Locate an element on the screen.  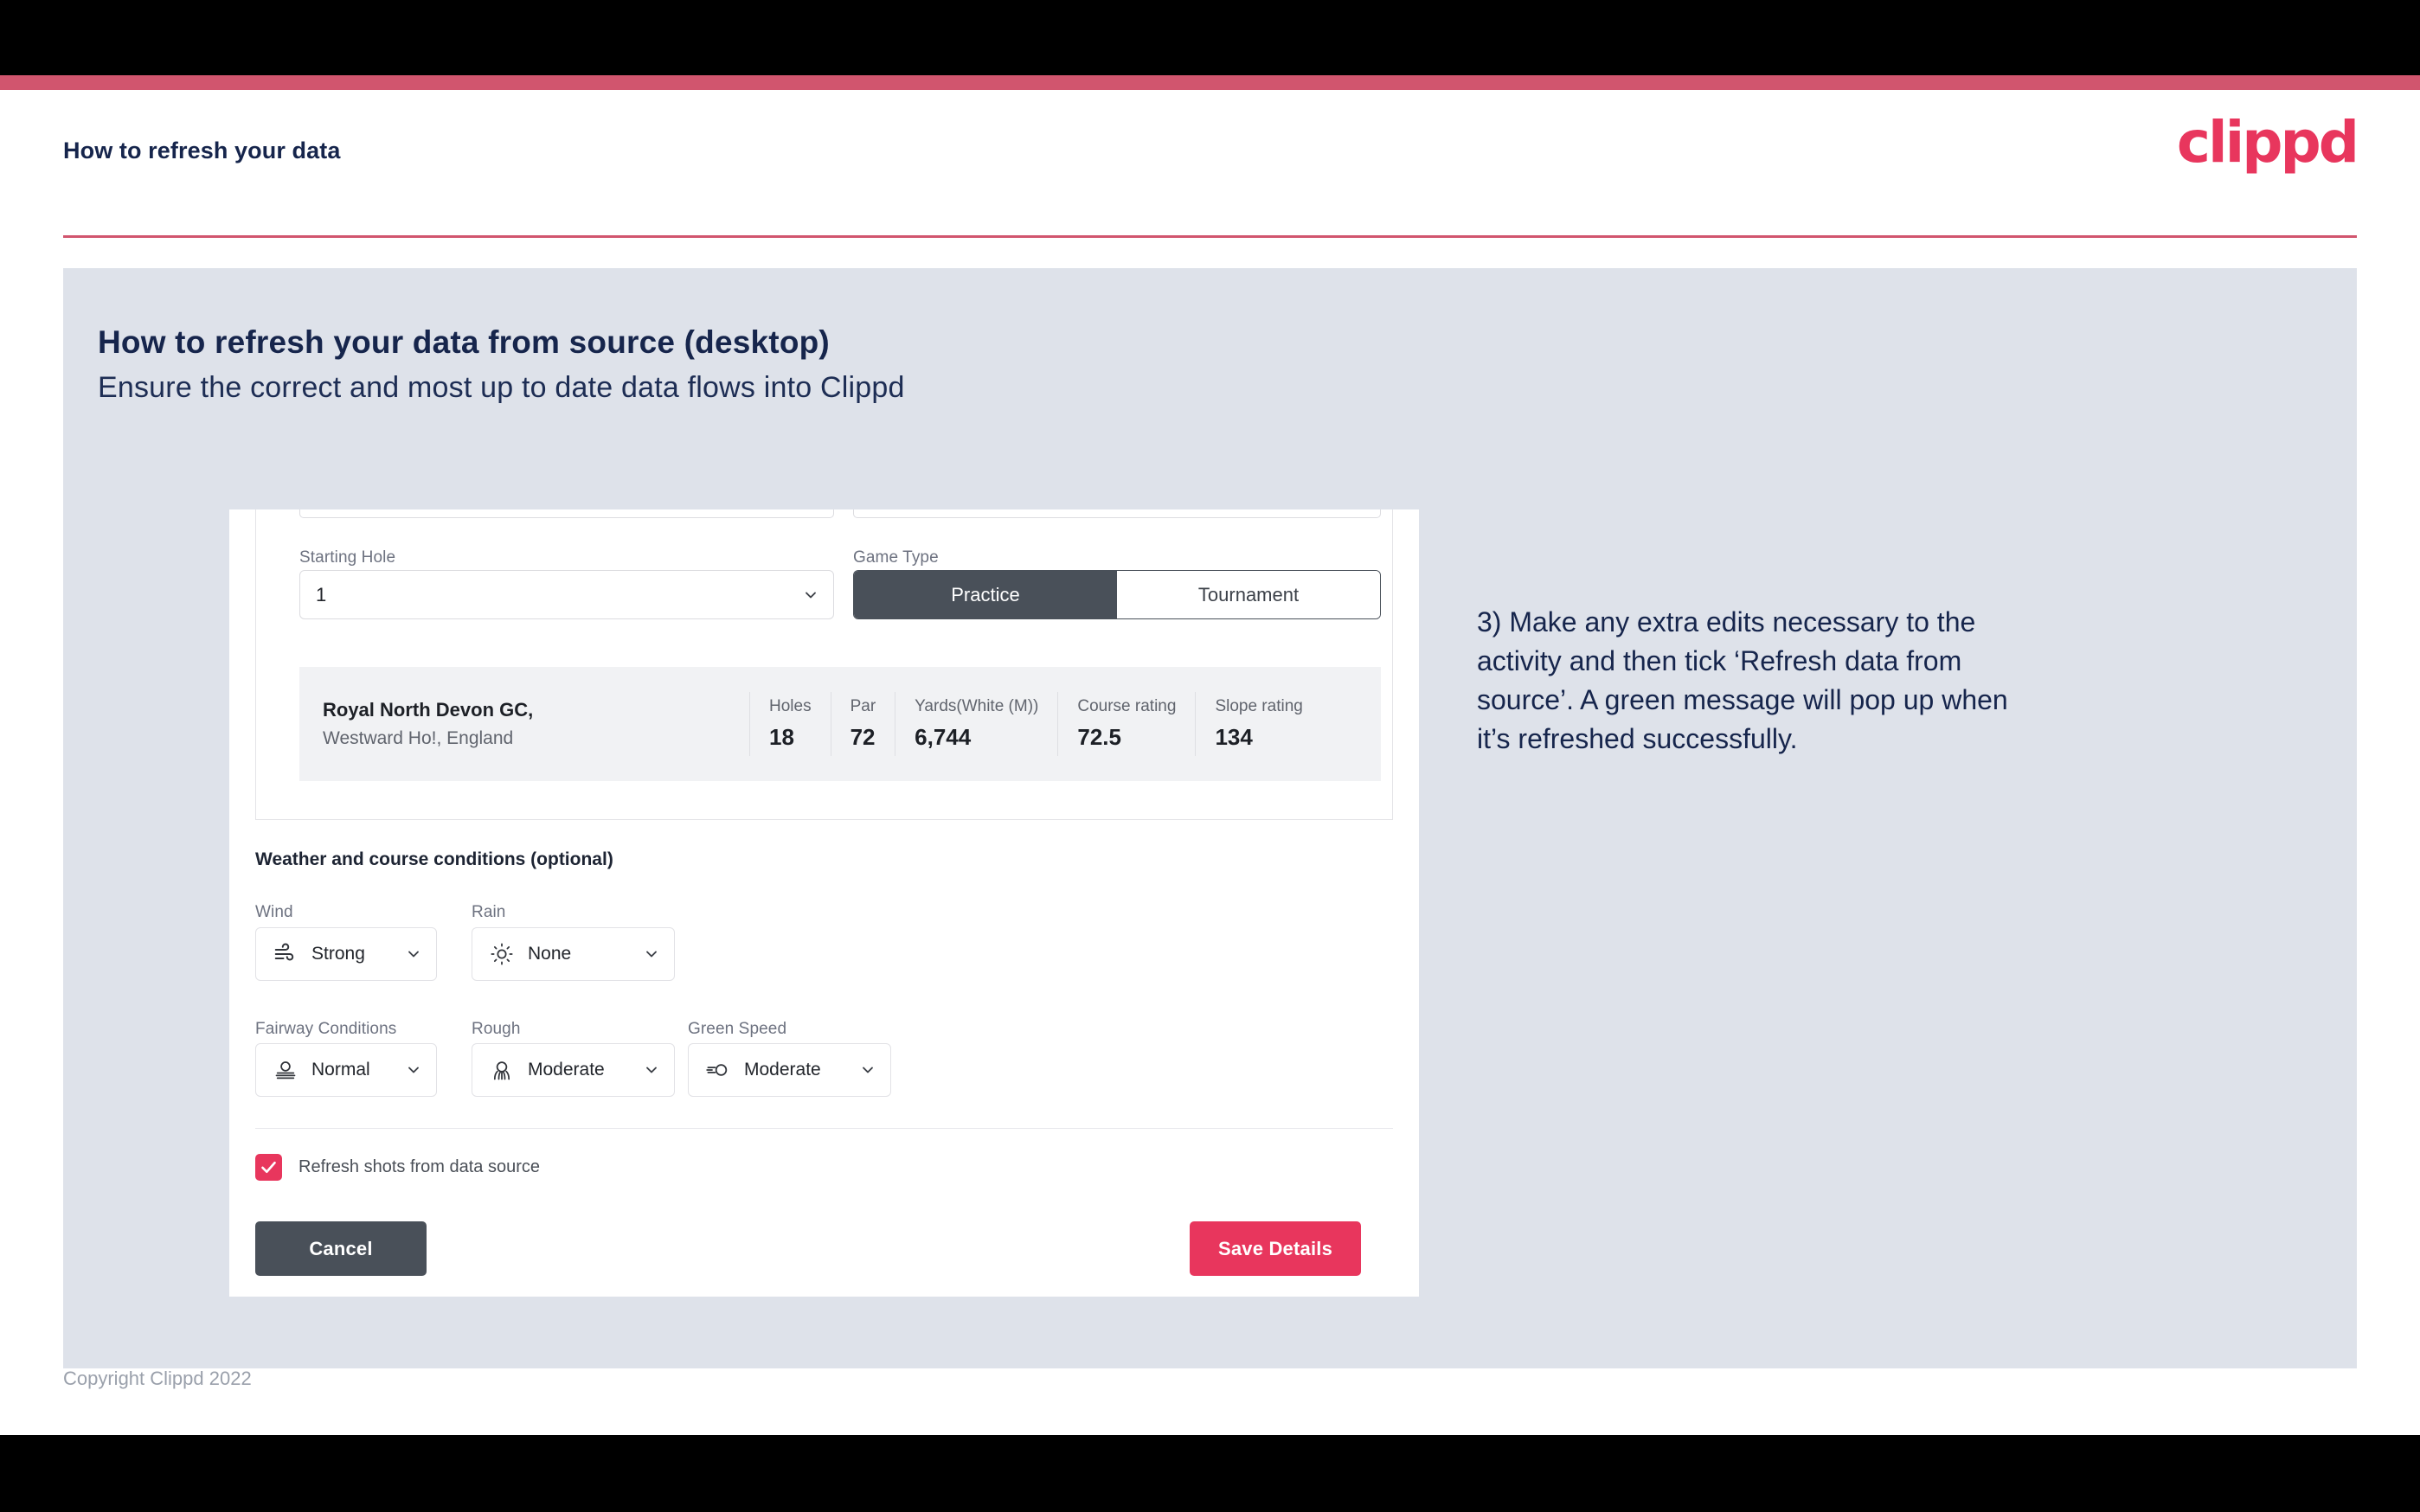
course-location: Westward Ho!, England is located at coordinates (418, 738).